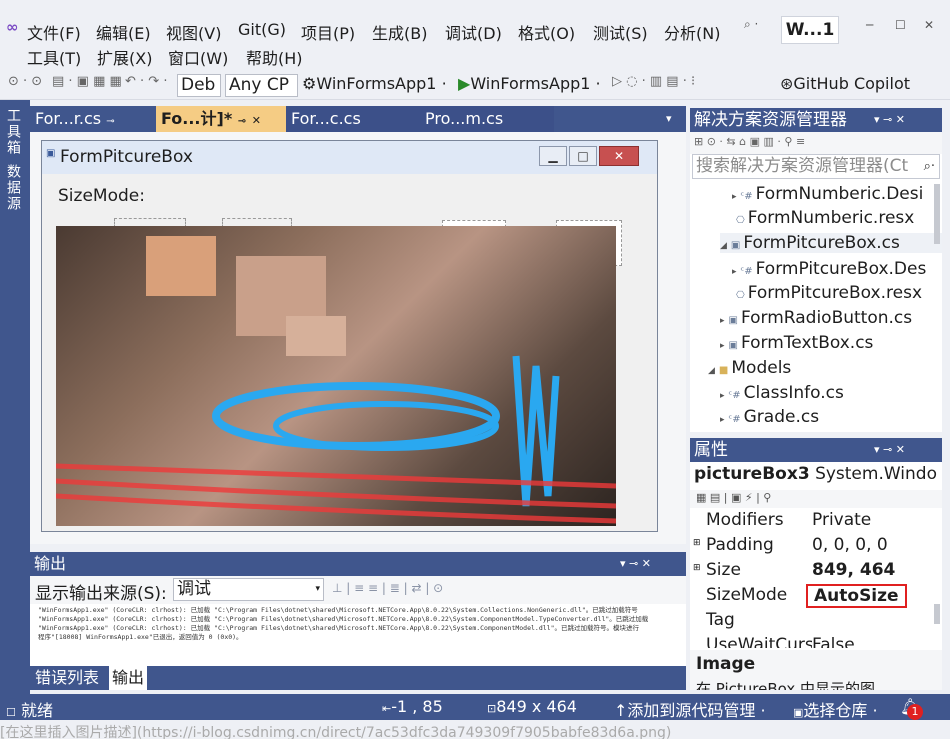 This screenshot has width=950, height=739. What do you see at coordinates (796, 343) in the screenshot?
I see `tree-item: ▸ ▣ FormTextBox.cs` at bounding box center [796, 343].